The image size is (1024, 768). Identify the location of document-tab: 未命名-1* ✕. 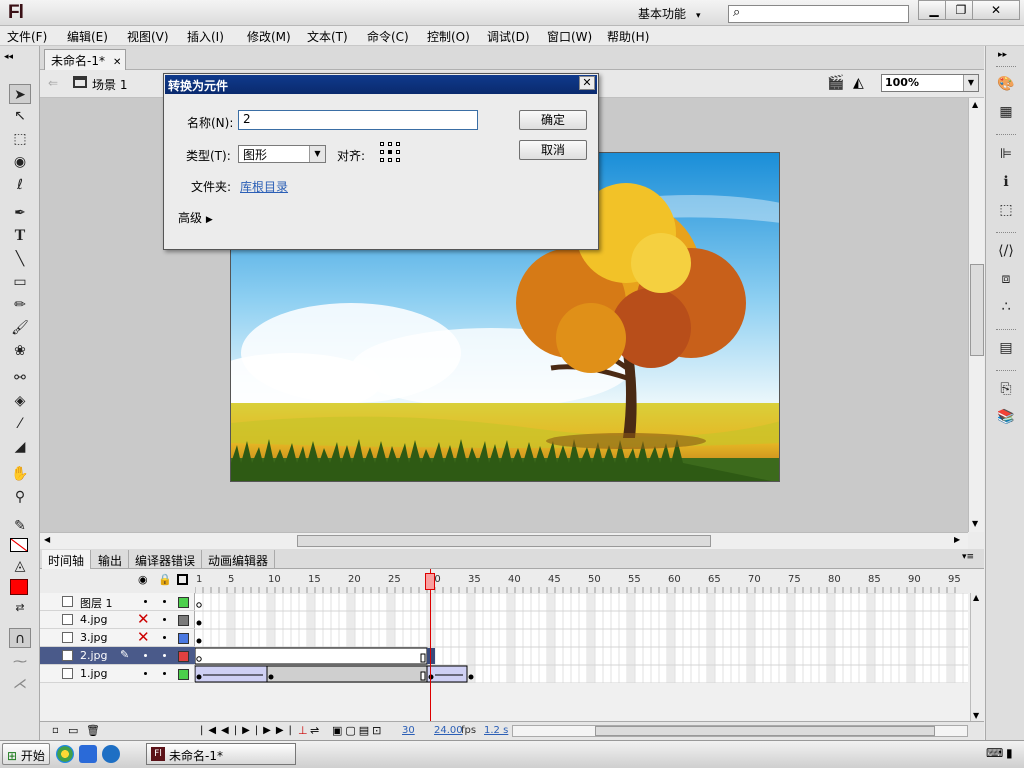
(85, 59).